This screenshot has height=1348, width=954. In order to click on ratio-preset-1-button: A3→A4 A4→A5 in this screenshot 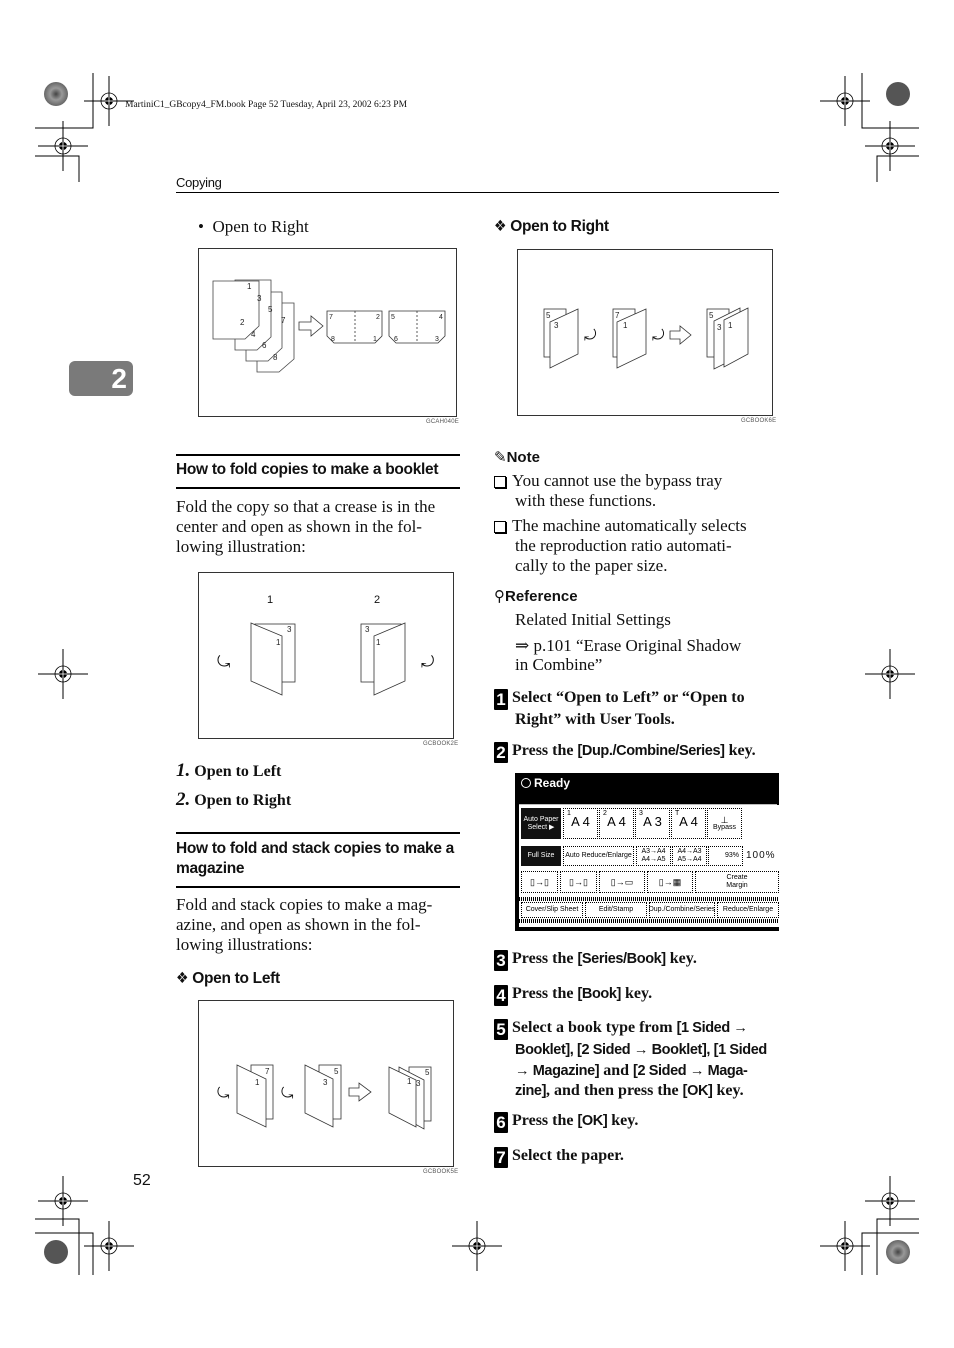, I will do `click(653, 856)`.